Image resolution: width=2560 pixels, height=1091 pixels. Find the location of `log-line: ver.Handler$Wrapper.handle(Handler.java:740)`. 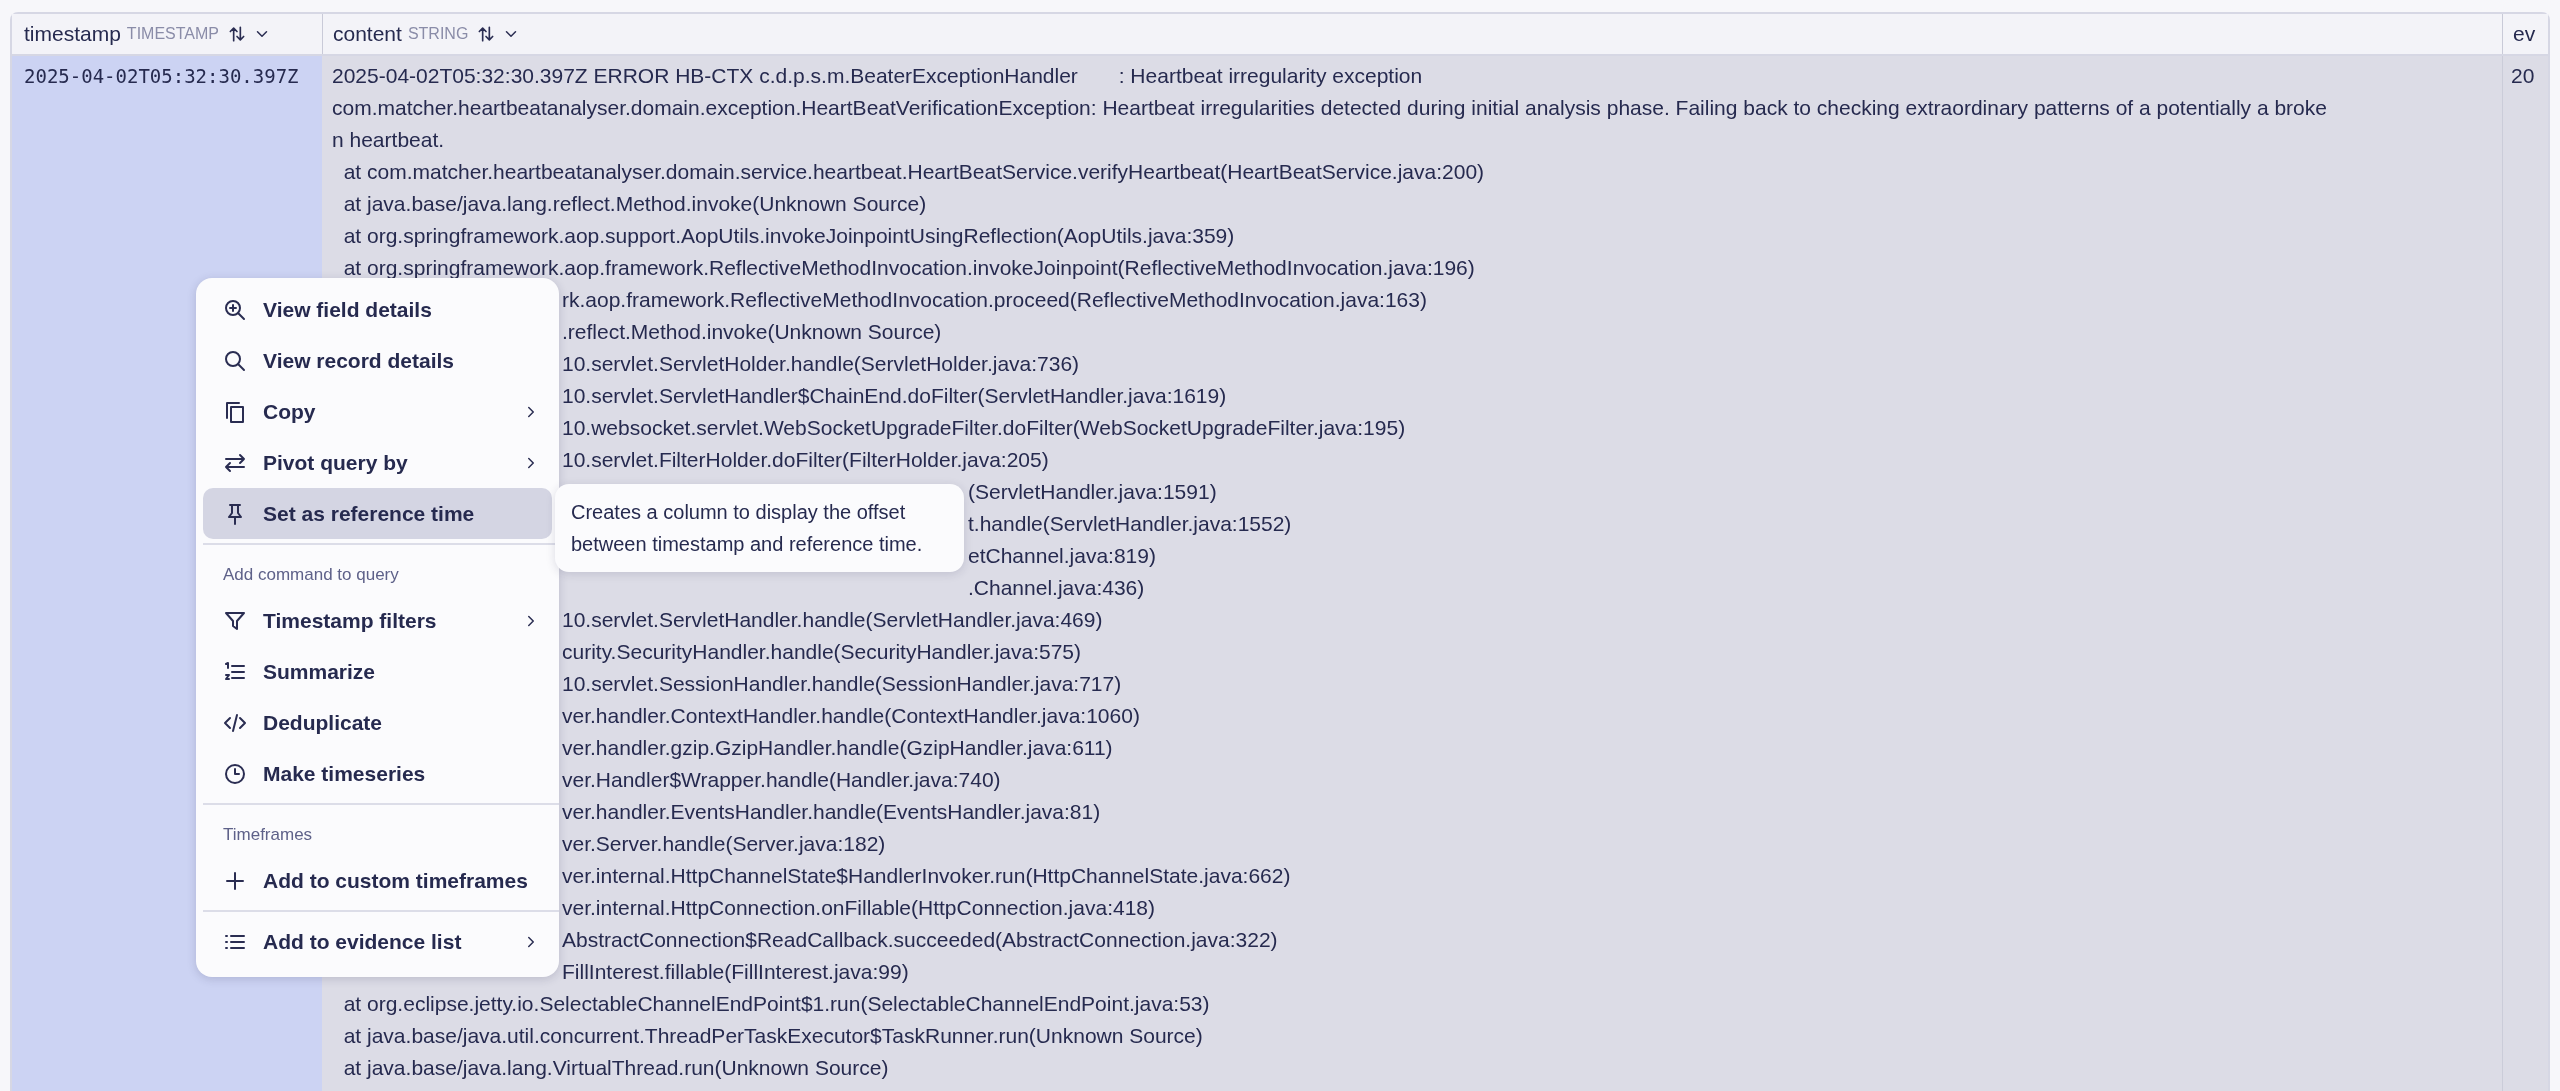

log-line: ver.Handler$Wrapper.handle(Handler.java:740) is located at coordinates (781, 780).